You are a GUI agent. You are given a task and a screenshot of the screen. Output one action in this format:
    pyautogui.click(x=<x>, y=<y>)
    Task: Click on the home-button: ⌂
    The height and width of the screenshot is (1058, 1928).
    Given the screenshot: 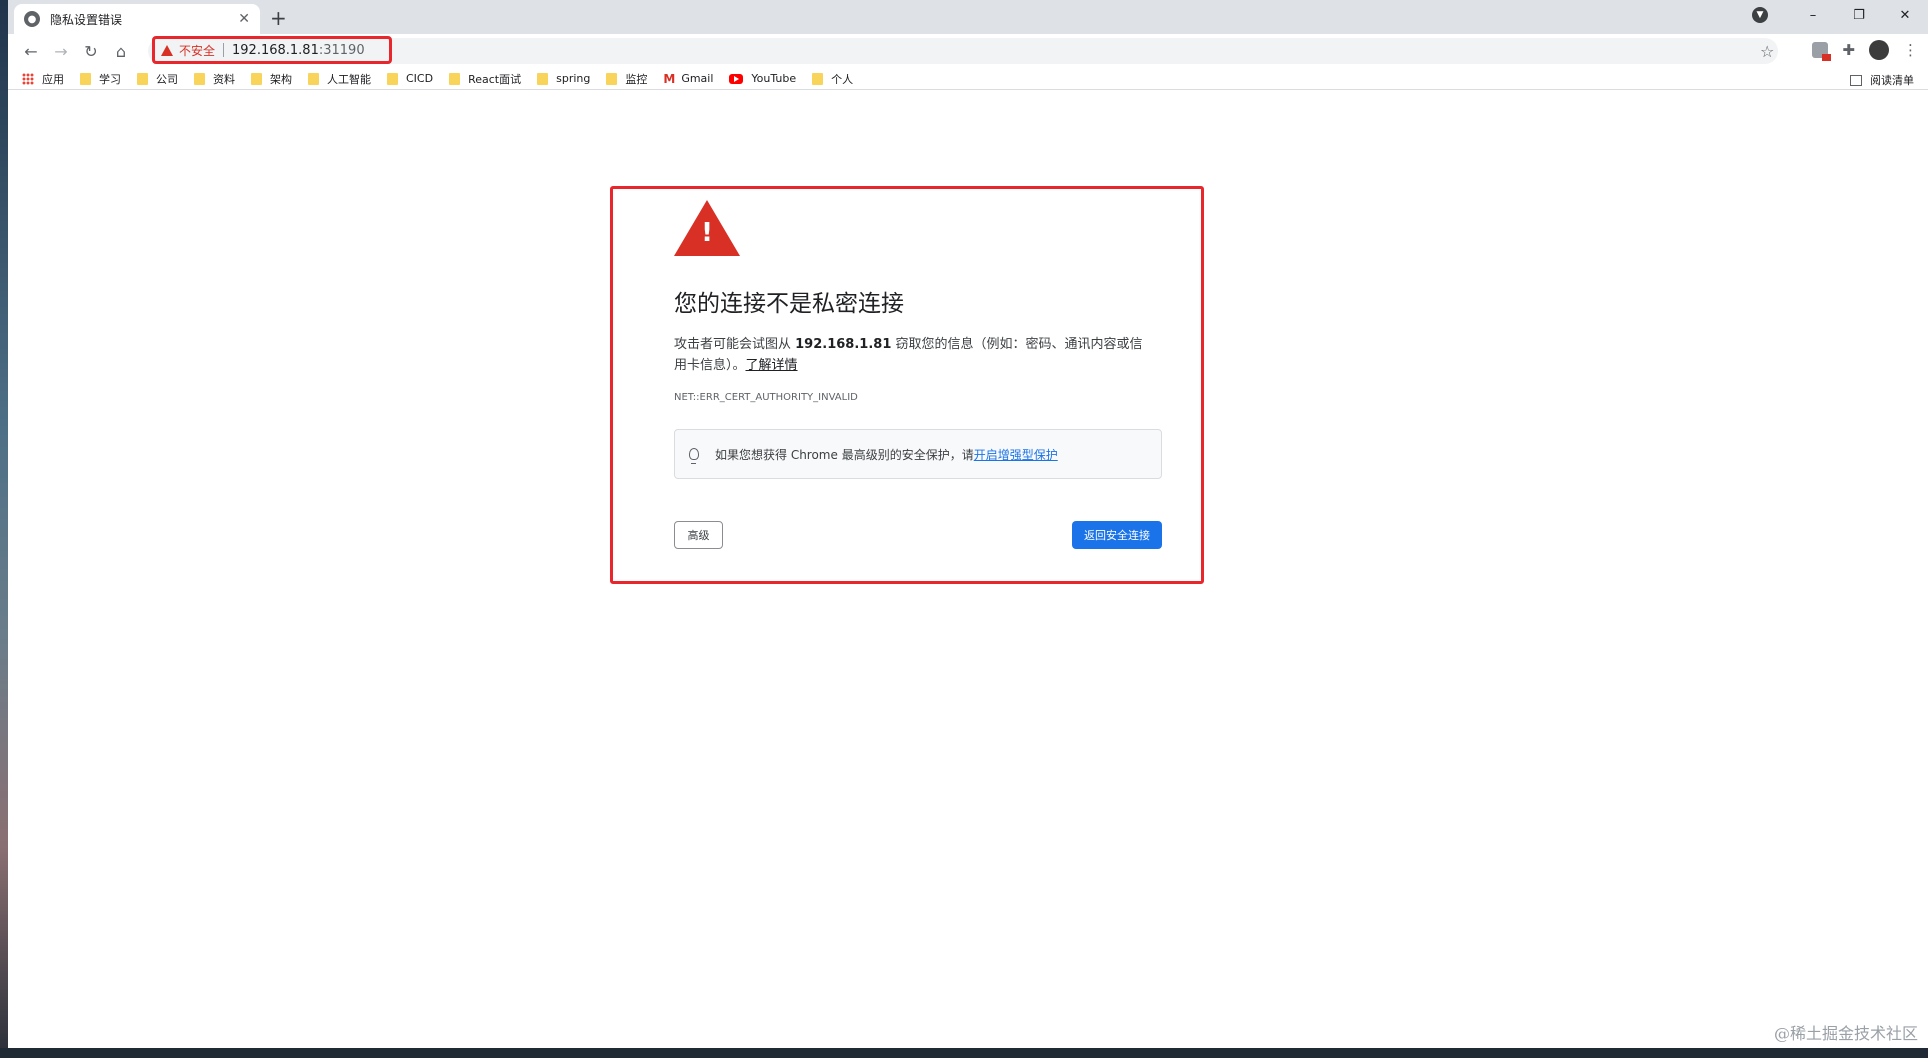 What is the action you would take?
    pyautogui.click(x=121, y=51)
    